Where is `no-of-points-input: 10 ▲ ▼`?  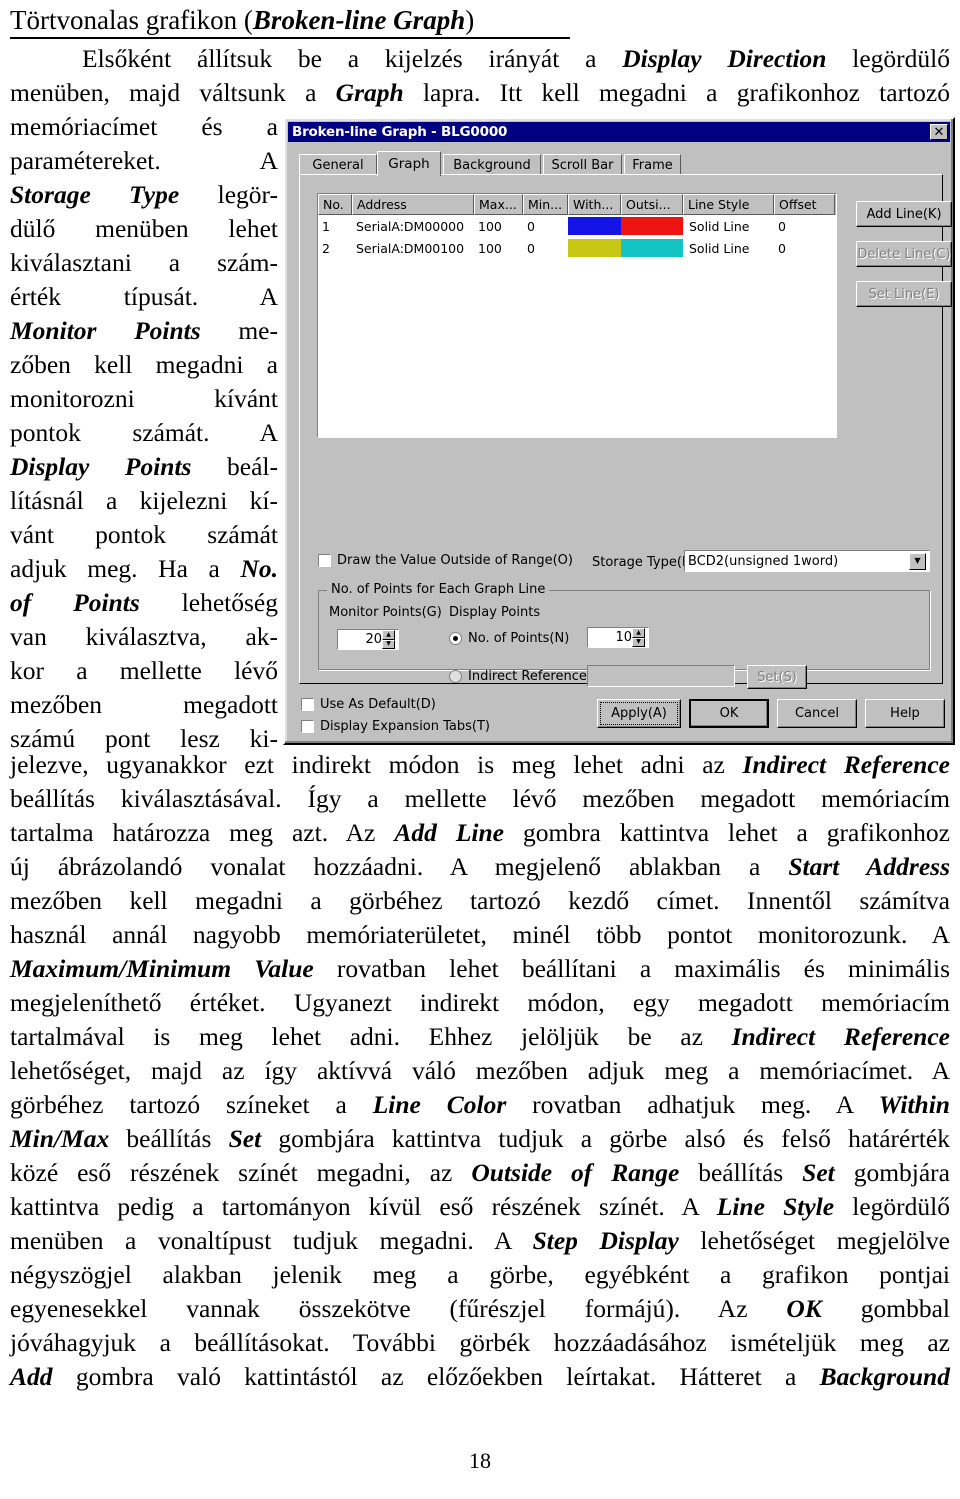
no-of-points-input: 10 ▲ ▼ is located at coordinates (618, 637).